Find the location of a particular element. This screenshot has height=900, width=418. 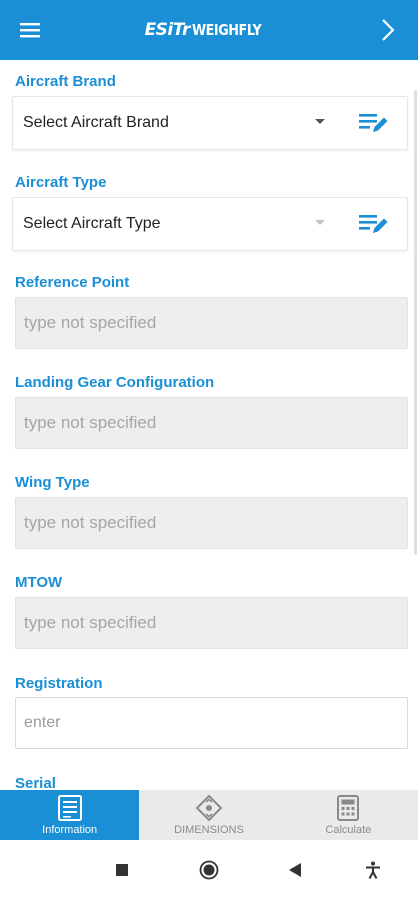

wing-type-label: Wing Type is located at coordinates (52, 482).